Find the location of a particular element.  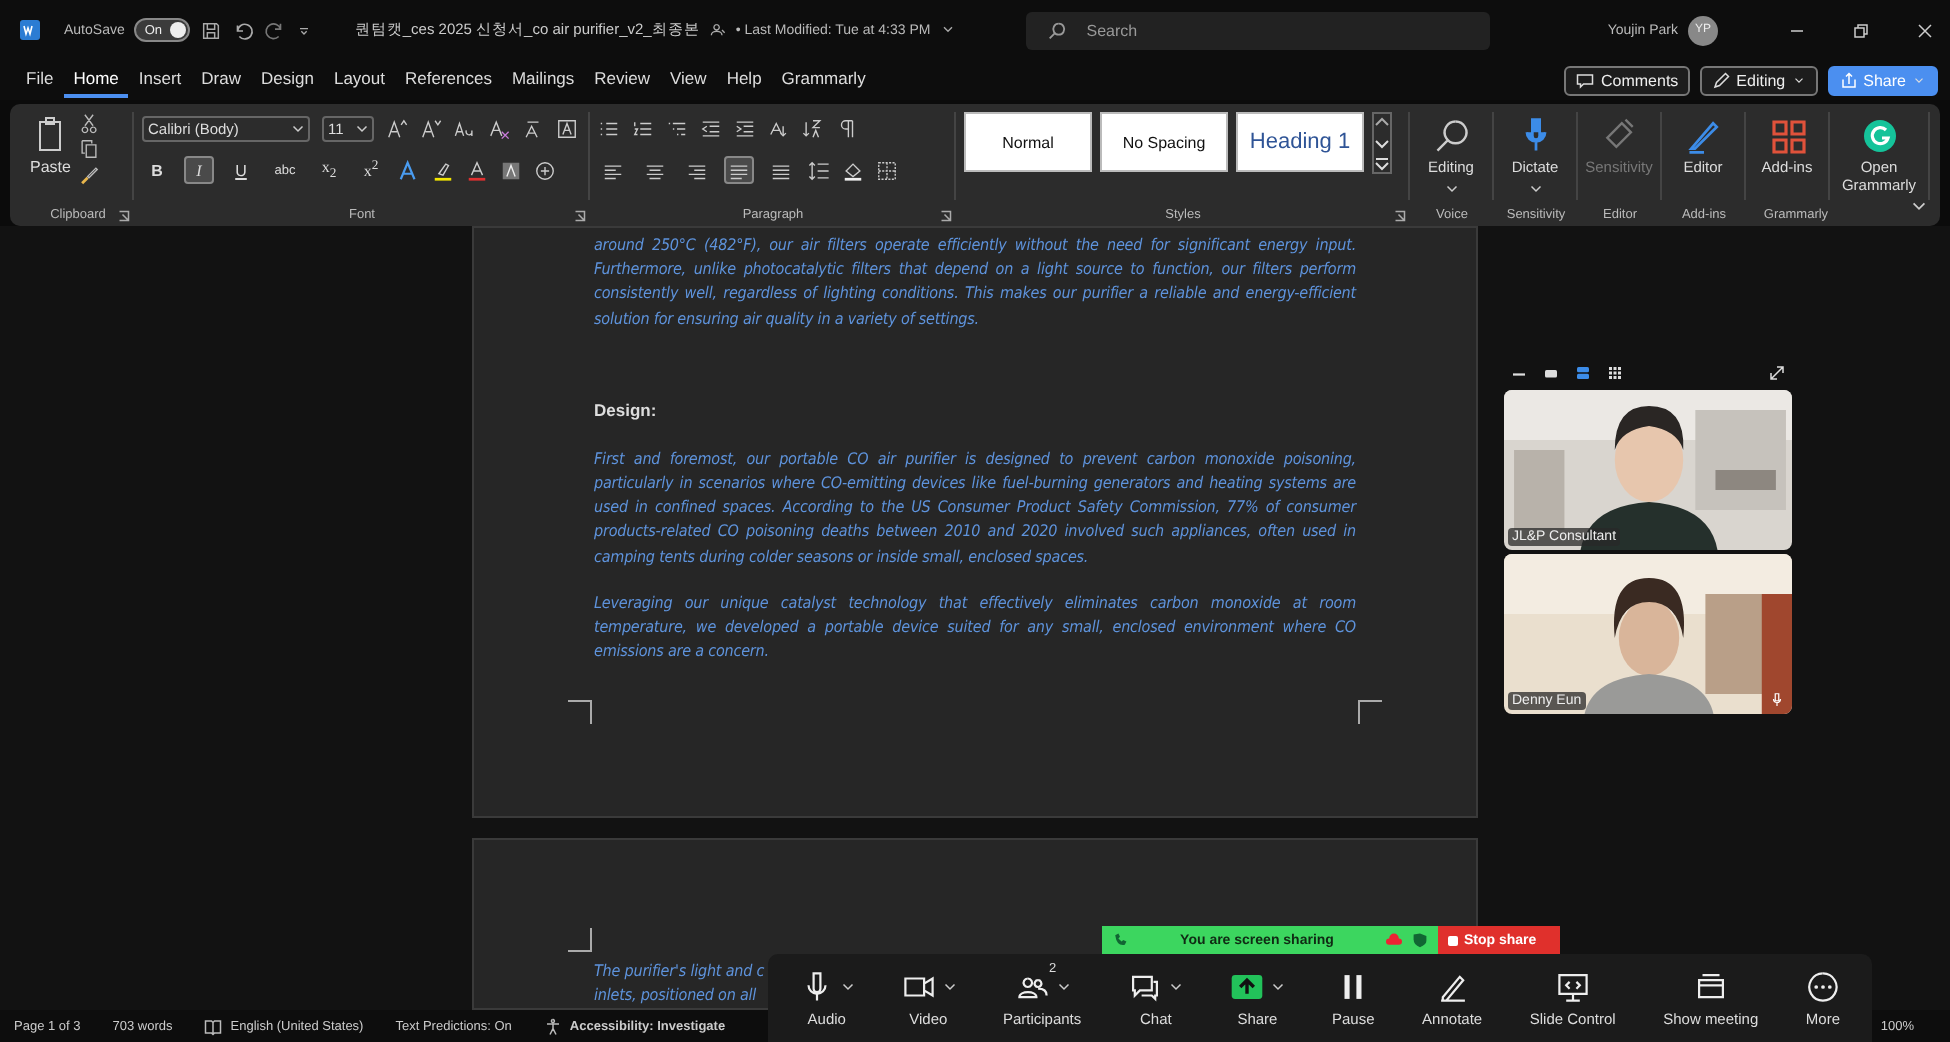

search-field: Search is located at coordinates (1258, 30).